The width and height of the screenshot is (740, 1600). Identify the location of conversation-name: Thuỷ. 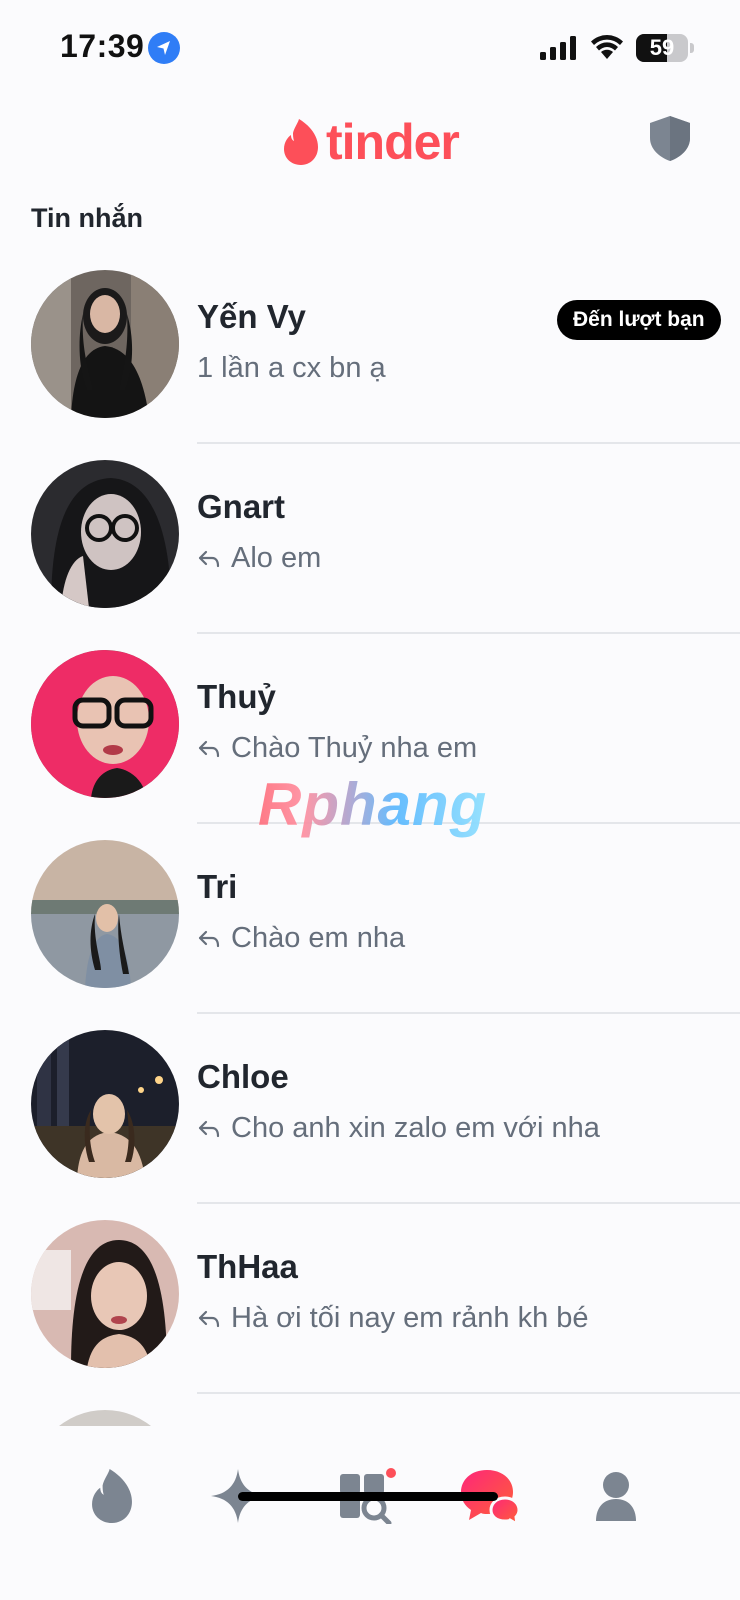
(236, 696).